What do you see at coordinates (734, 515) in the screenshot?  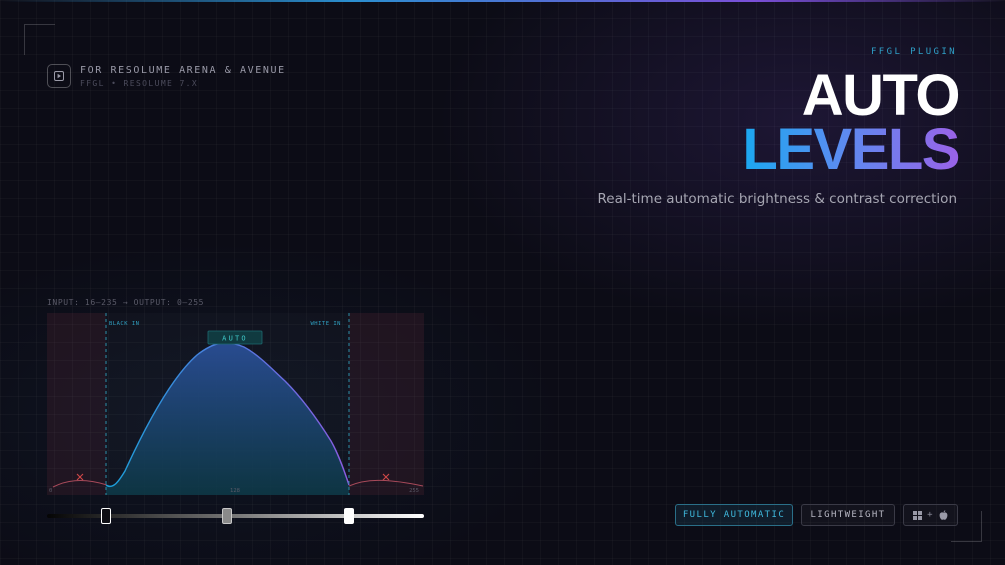 I see `fully-automatic-badge: FULLY AUTOMATIC` at bounding box center [734, 515].